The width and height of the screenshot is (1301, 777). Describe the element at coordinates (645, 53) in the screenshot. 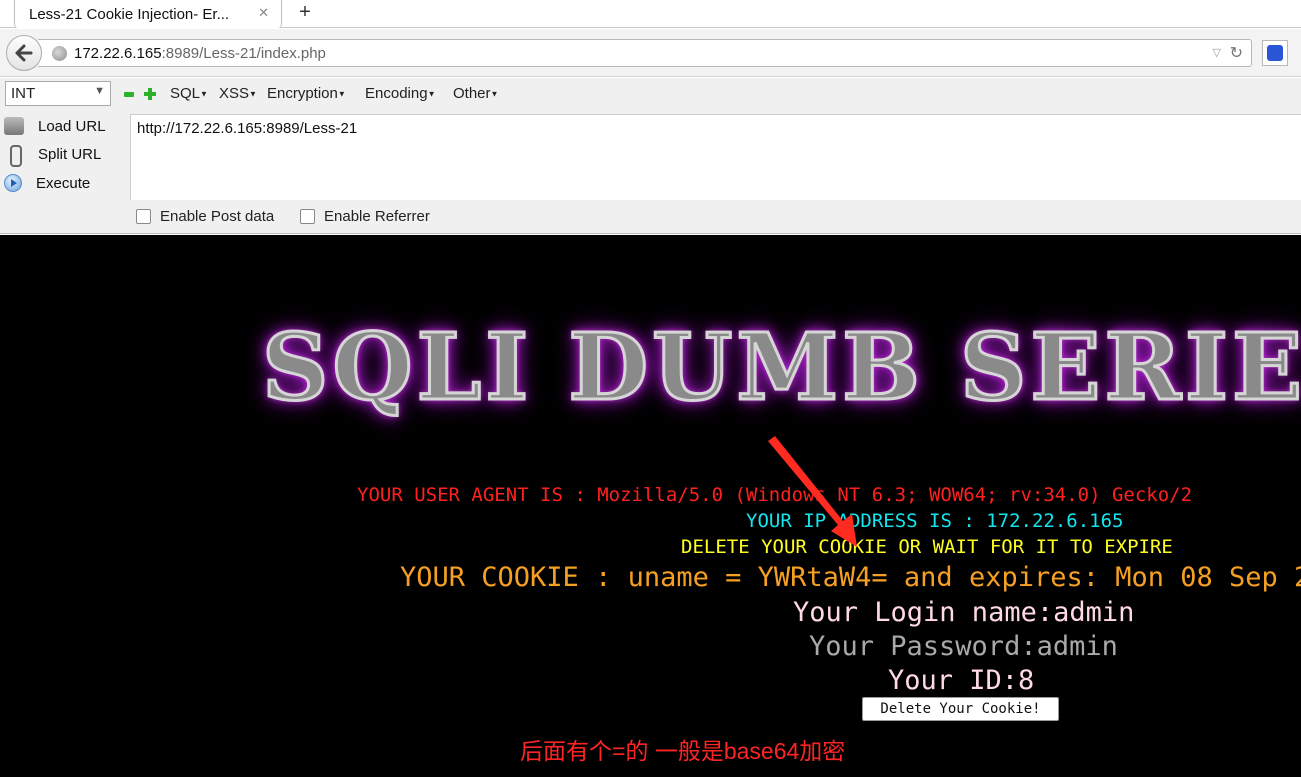

I see `address-bar: 172.22.6.165:8989/Less-21/index.php ▽ ↻` at that location.